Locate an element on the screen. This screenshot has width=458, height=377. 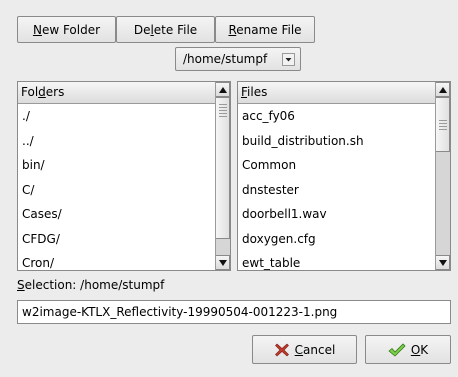
file-list-item: doorbell1.wav is located at coordinates (344, 214).